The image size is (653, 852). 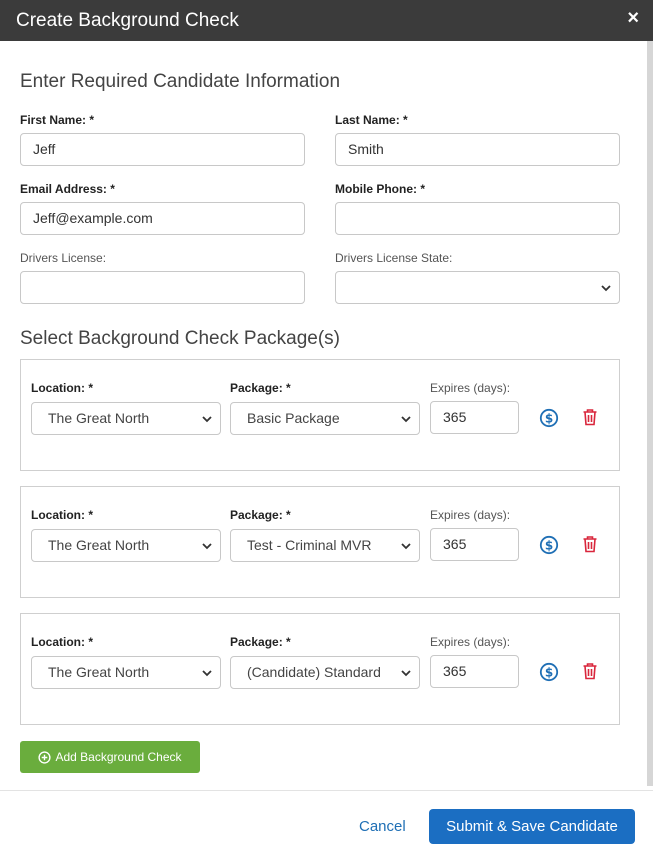 I want to click on package-value: (Candidate) Standard, so click(x=314, y=672).